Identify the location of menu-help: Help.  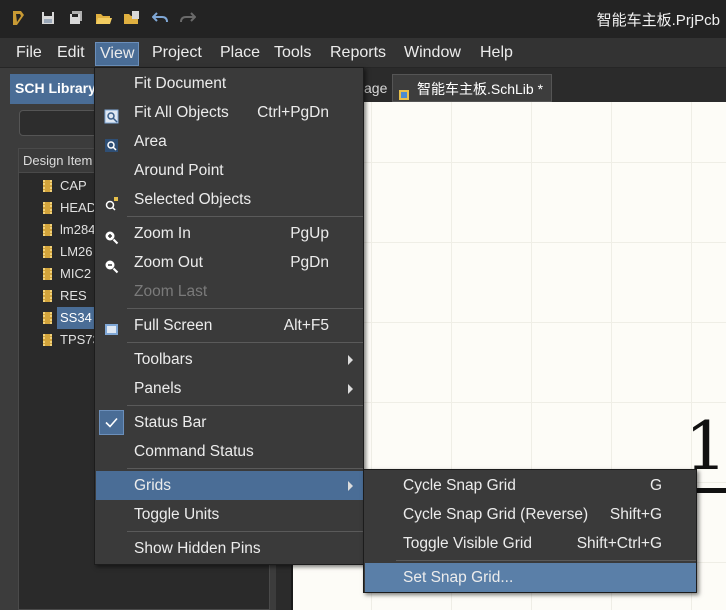
(496, 54).